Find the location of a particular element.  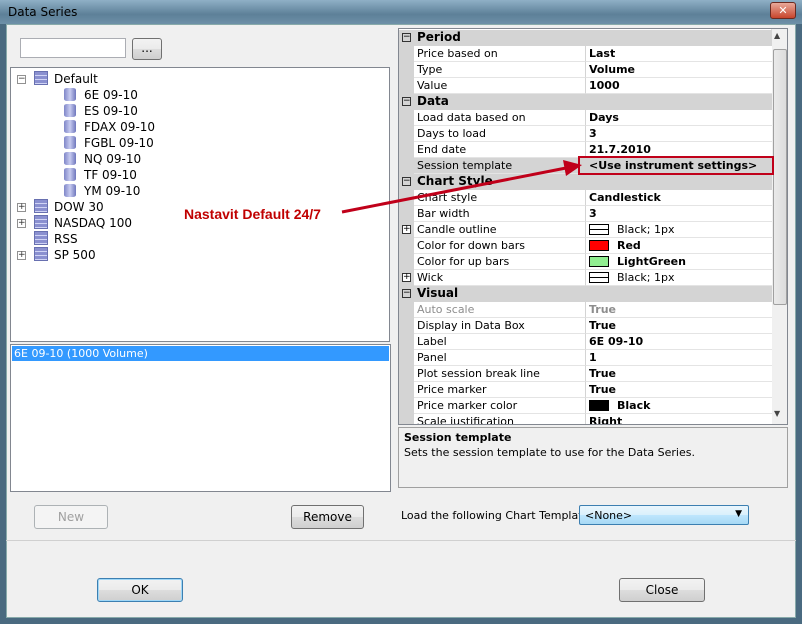

arrow-head is located at coordinates (572, 168).